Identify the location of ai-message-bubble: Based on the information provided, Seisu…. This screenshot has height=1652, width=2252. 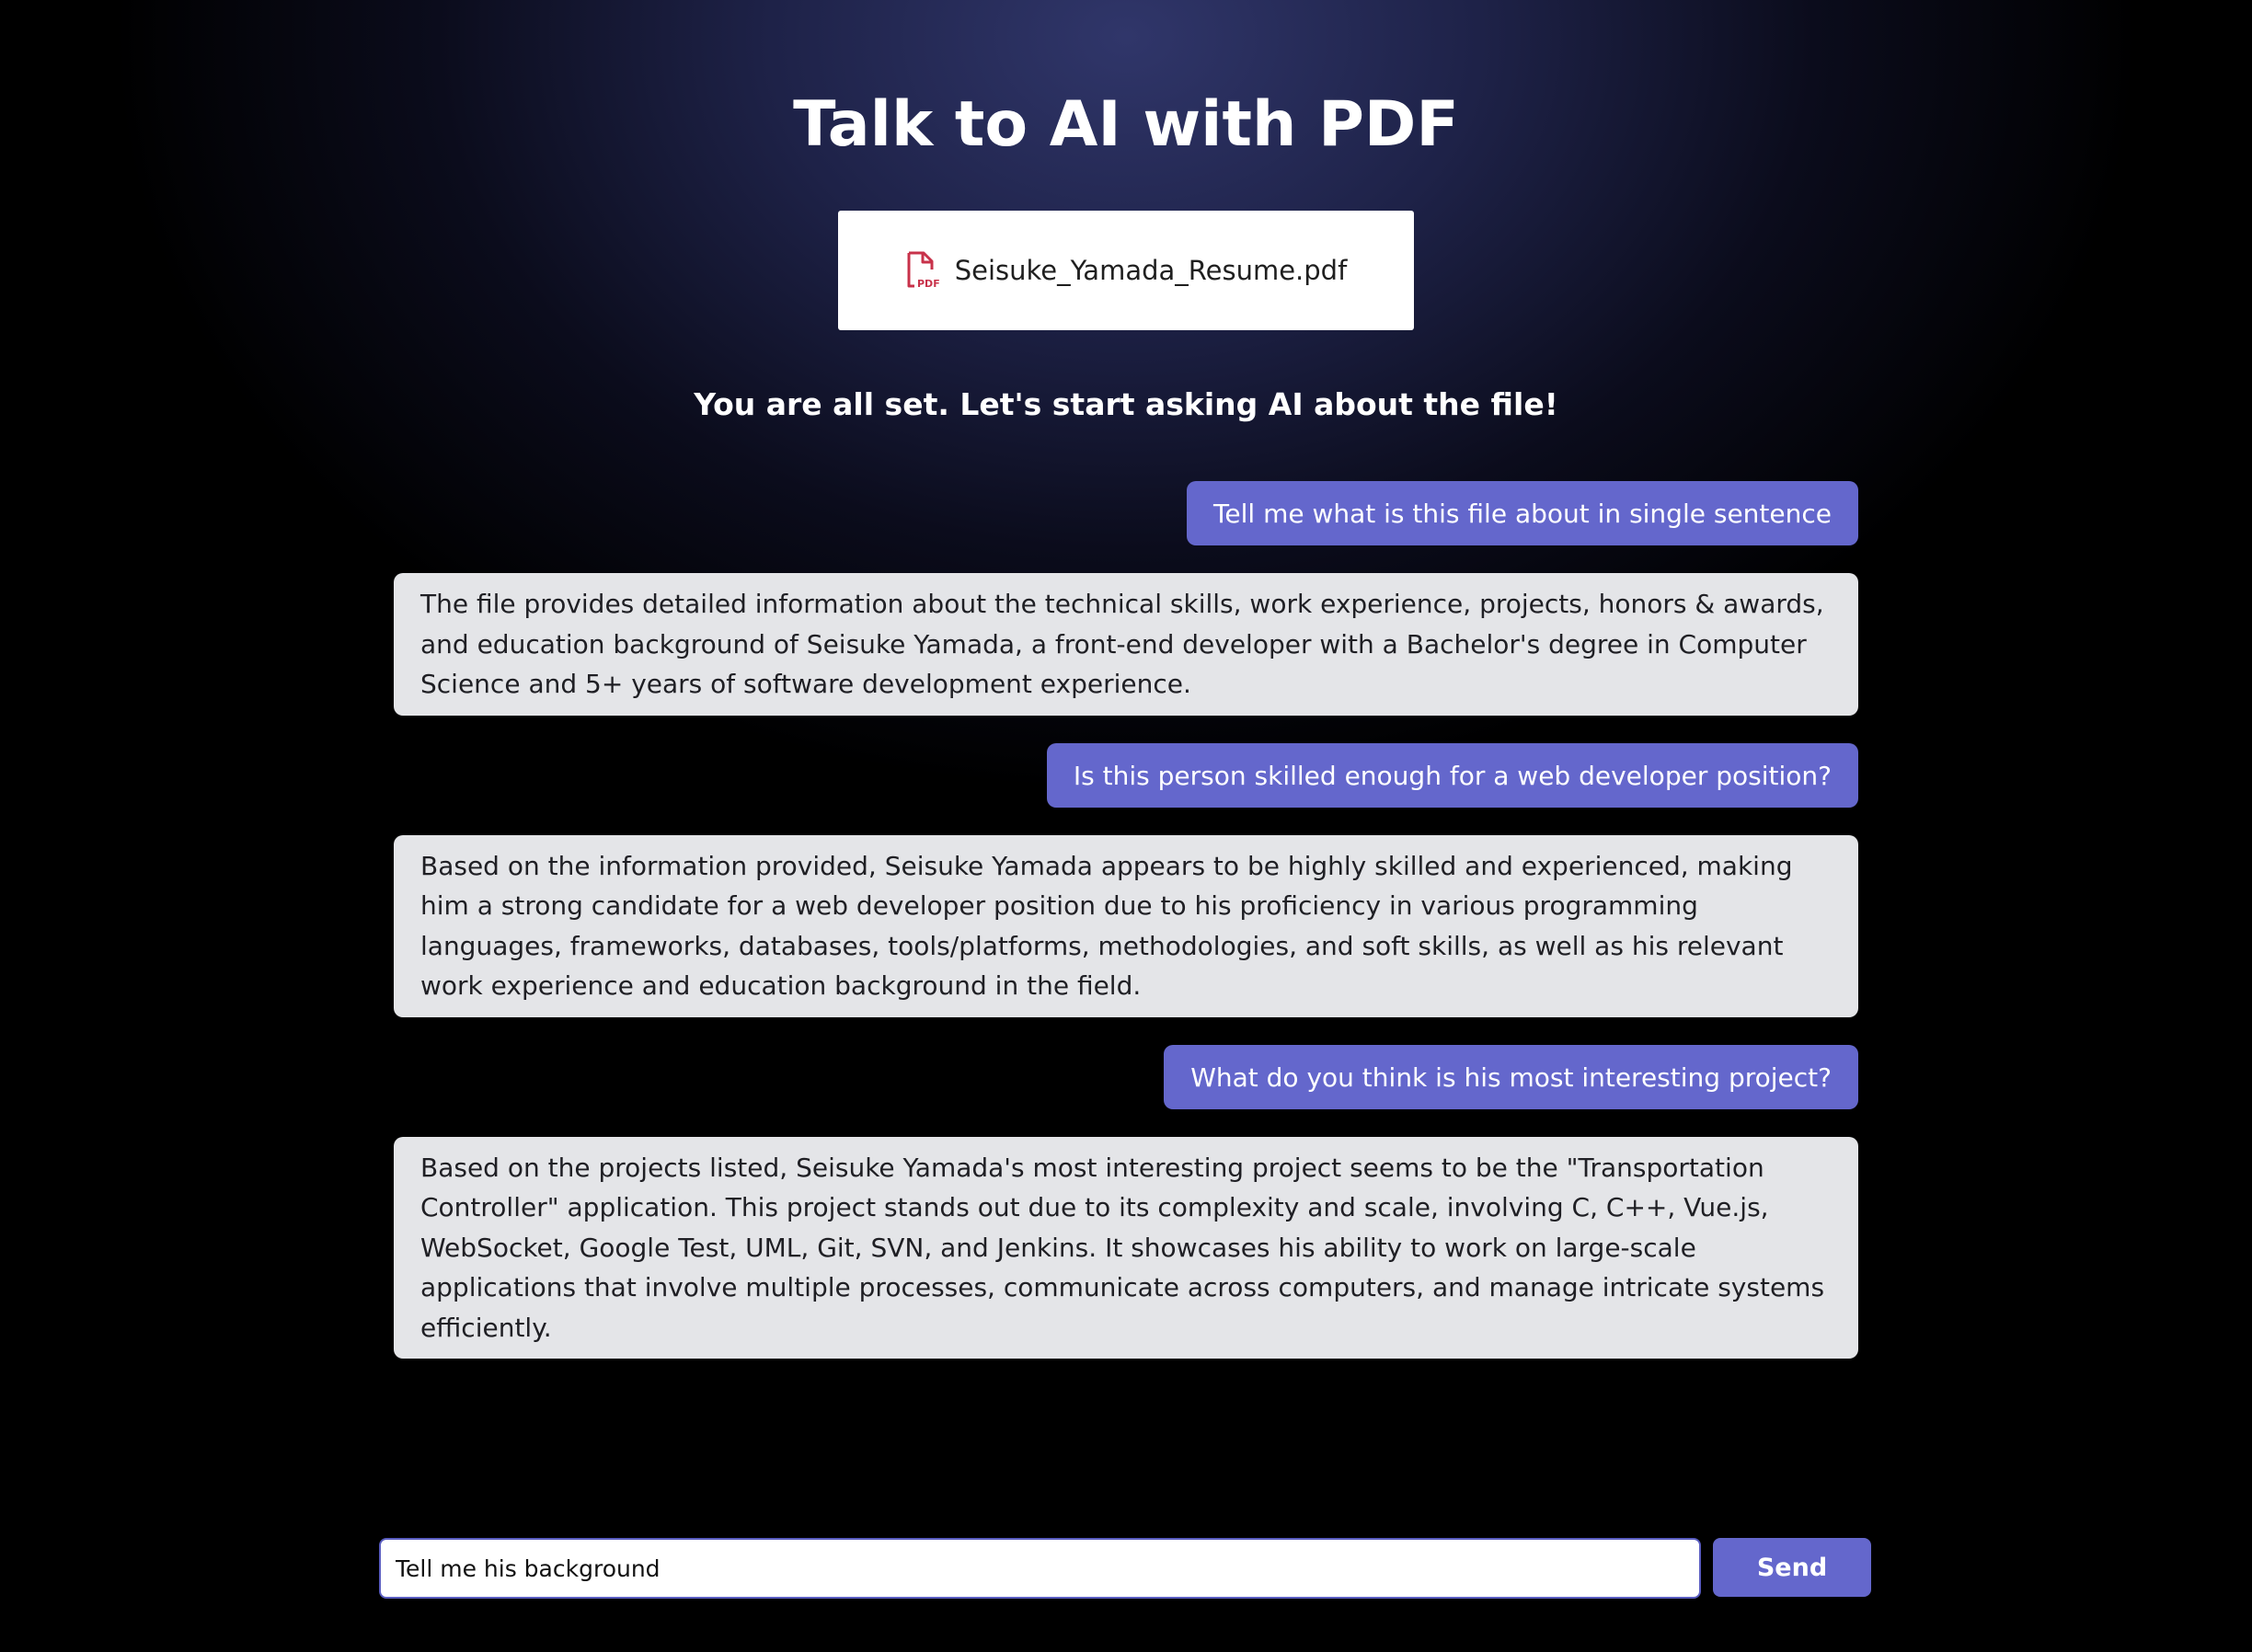
(1126, 925).